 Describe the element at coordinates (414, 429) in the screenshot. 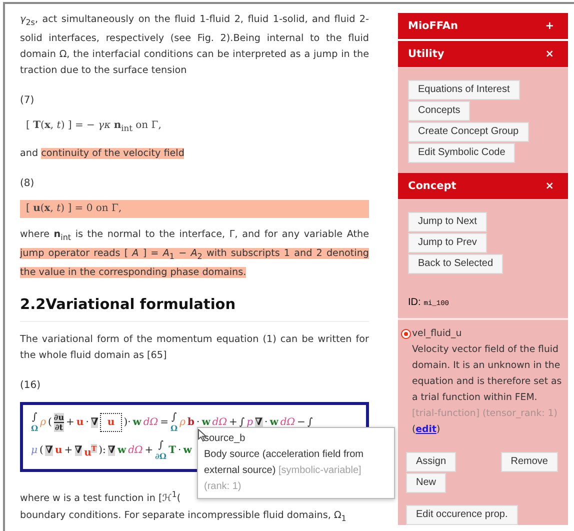

I see `paren-text: (` at that location.